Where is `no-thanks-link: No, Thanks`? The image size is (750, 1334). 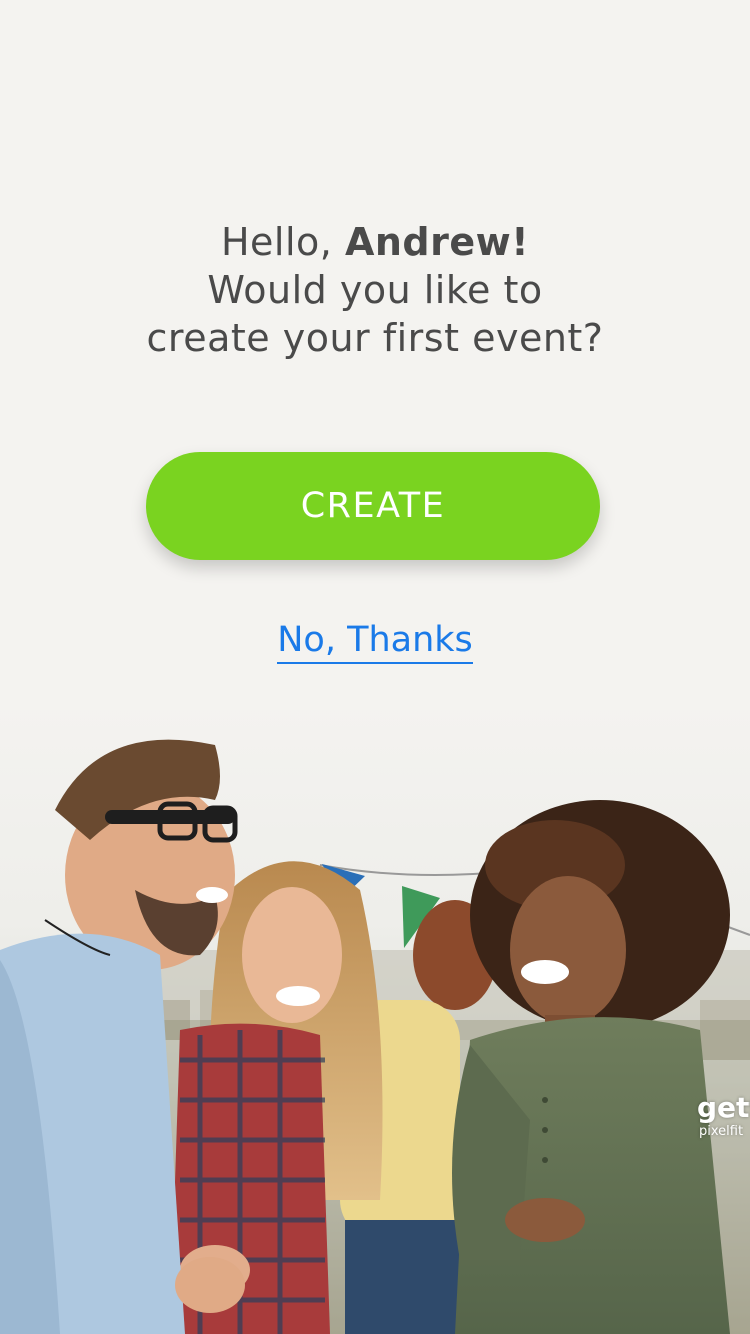 no-thanks-link: No, Thanks is located at coordinates (375, 642).